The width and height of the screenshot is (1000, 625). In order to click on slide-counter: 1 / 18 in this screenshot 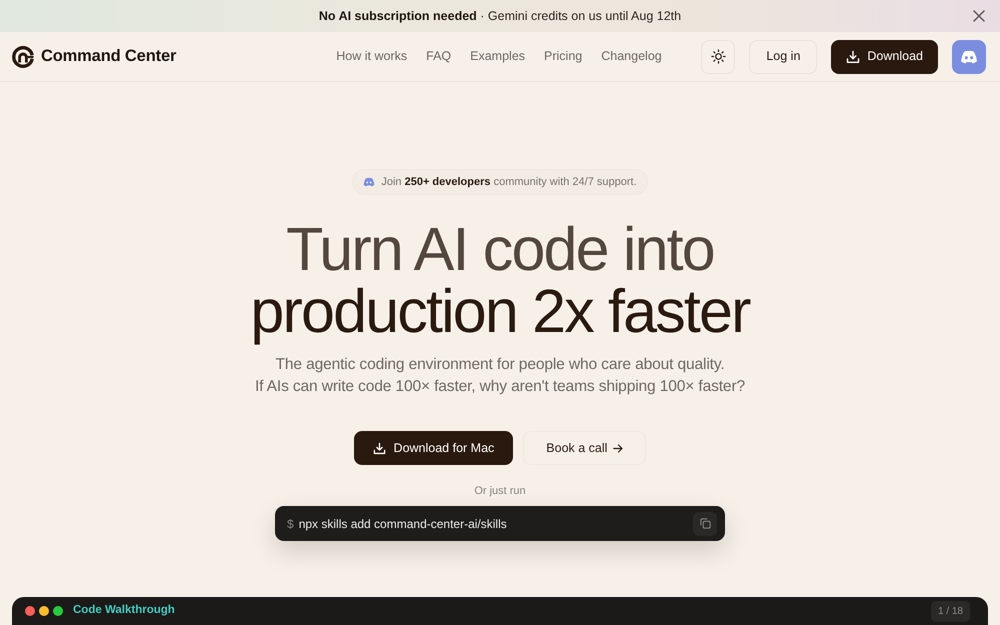, I will do `click(950, 611)`.